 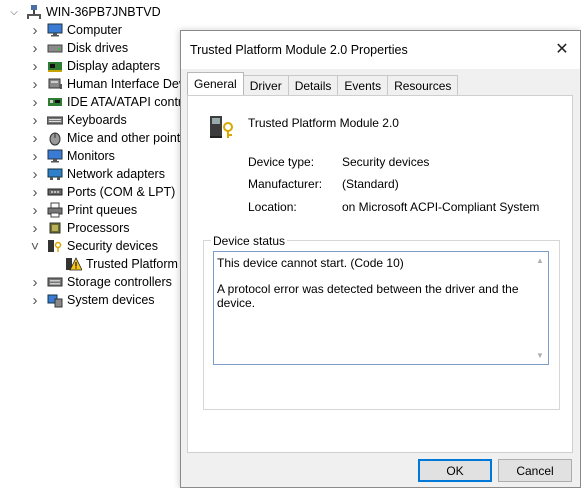 What do you see at coordinates (370, 184) in the screenshot?
I see `manufacturer-value: (Standard)` at bounding box center [370, 184].